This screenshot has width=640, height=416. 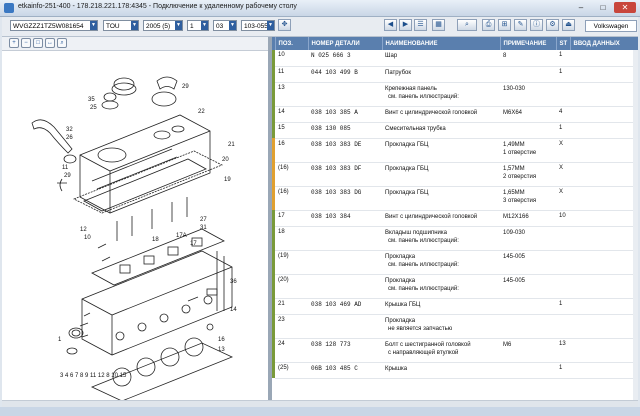 What do you see at coordinates (345, 370) in the screenshot?
I see `cell-part-number: 06B 103 485 C` at bounding box center [345, 370].